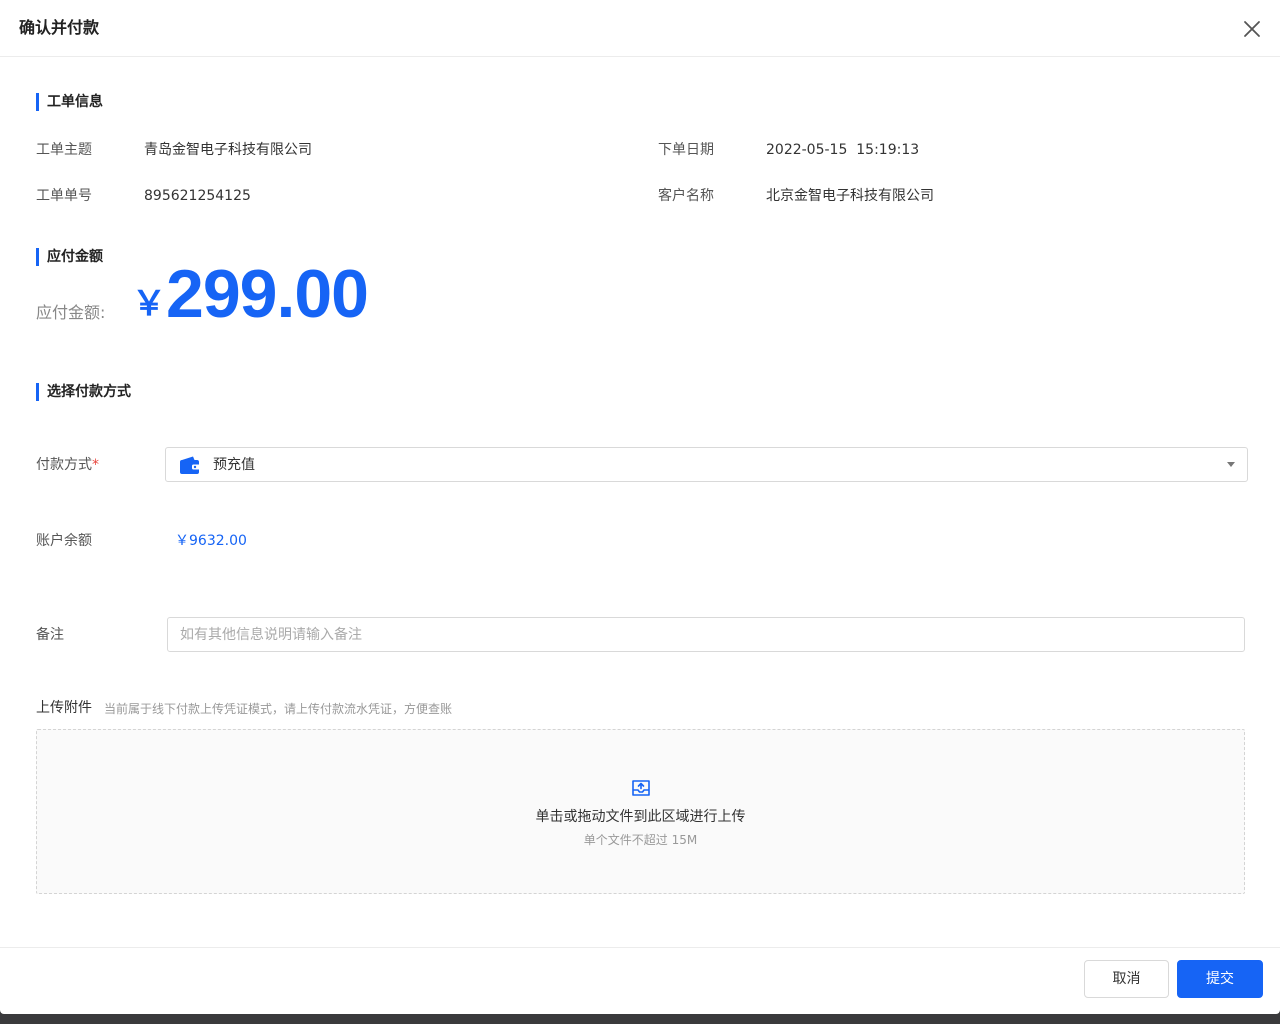 This screenshot has height=1024, width=1280. Describe the element at coordinates (211, 541) in the screenshot. I see `balance-value: ￥9632.00` at that location.